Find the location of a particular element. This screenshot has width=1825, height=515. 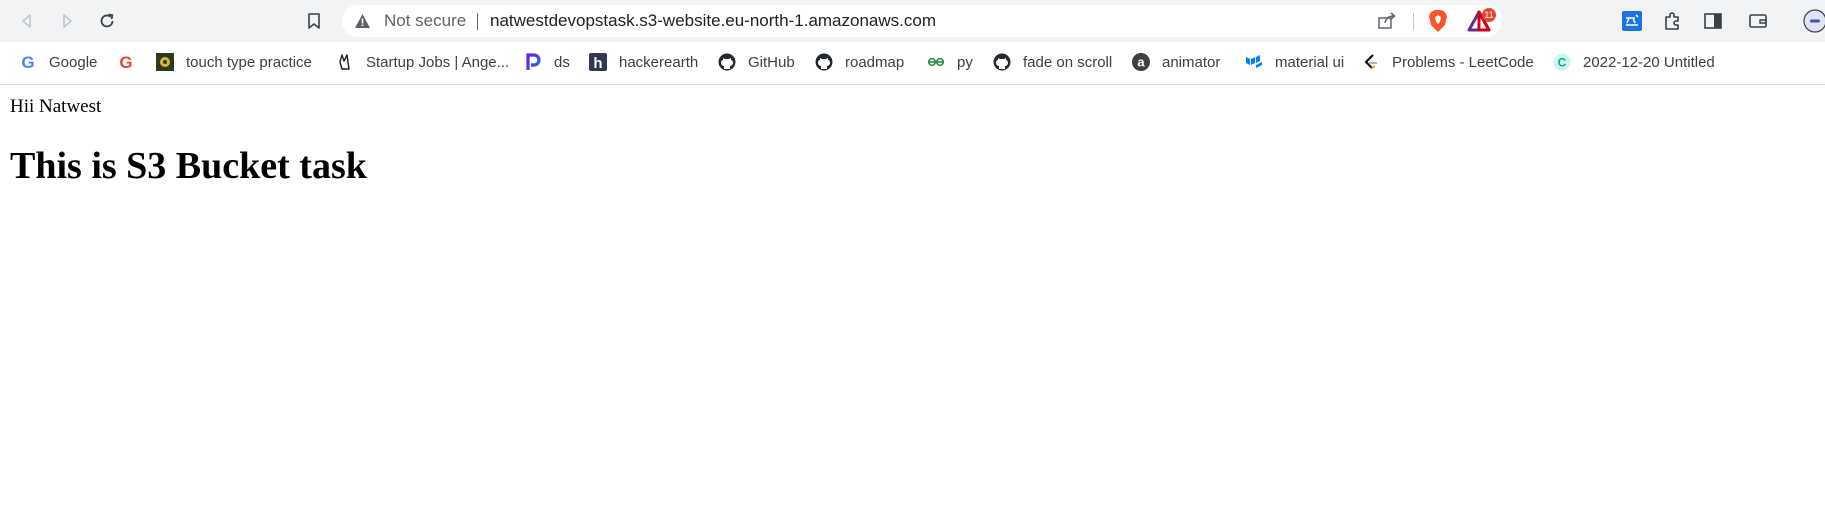

bookmark-label: GitHub is located at coordinates (771, 62).